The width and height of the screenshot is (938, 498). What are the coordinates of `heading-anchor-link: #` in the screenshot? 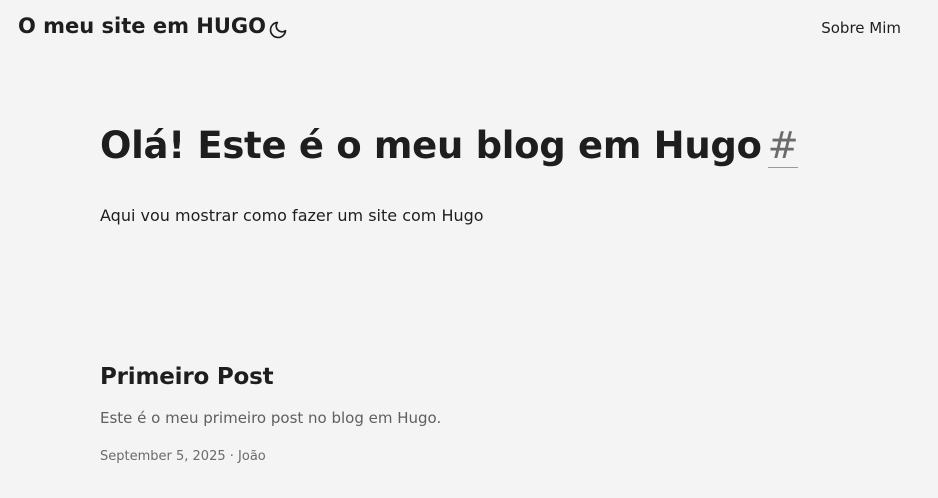 It's located at (783, 146).